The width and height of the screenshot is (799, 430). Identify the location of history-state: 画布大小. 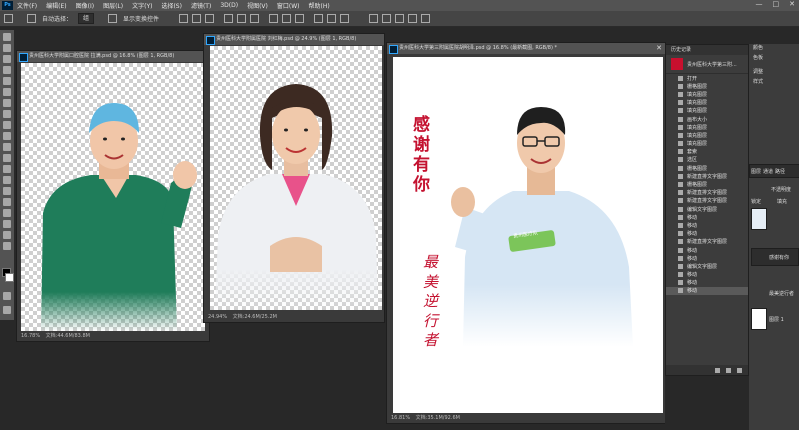
(707, 119).